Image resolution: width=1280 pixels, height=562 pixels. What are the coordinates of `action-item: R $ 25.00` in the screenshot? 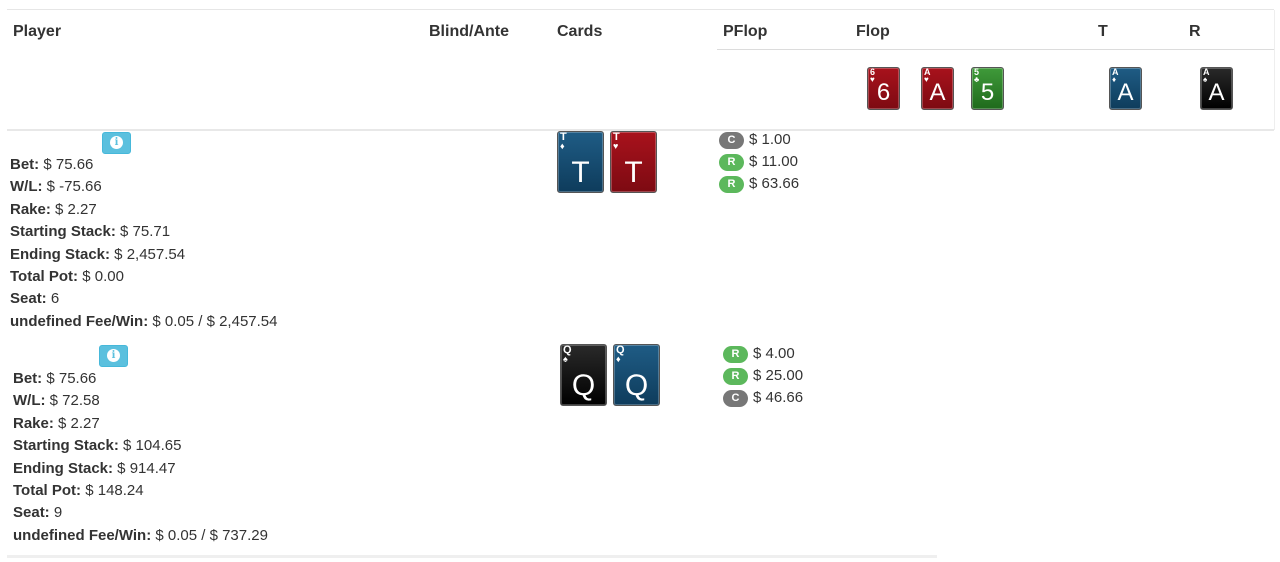 It's located at (763, 376).